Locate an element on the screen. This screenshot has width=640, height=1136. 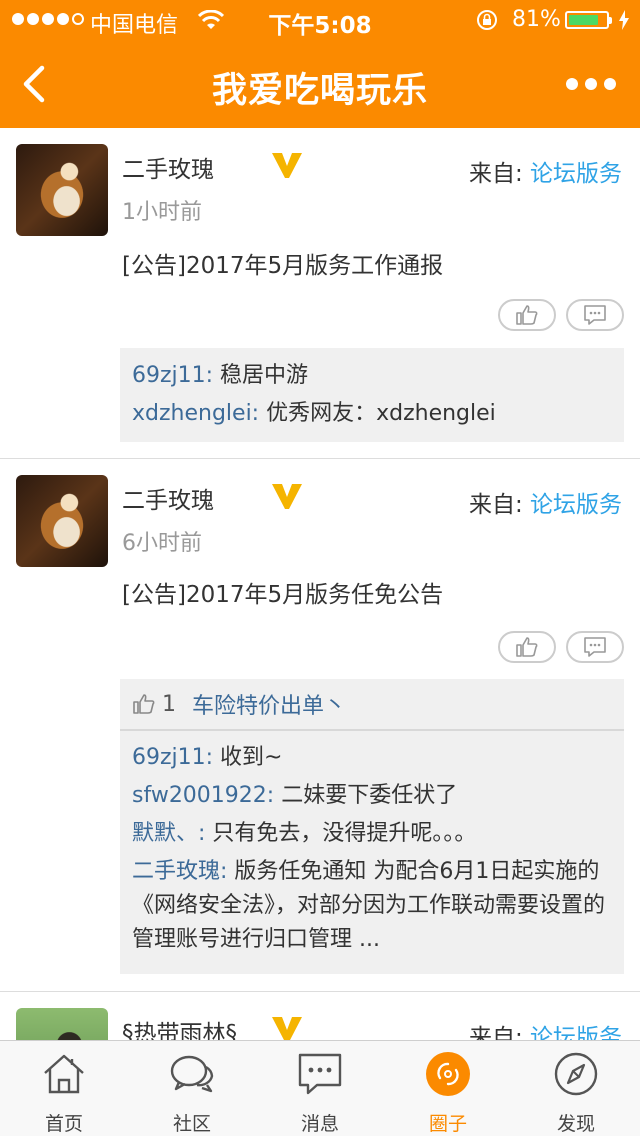
post-time: 6小时前 is located at coordinates (162, 543).